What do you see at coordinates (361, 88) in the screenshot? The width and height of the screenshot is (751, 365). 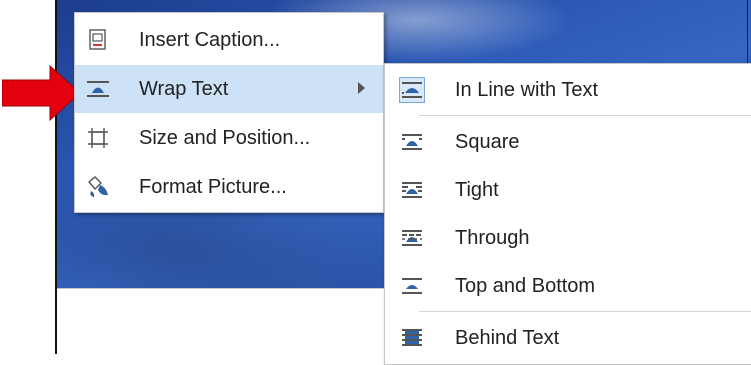 I see `submenu-chevron-icon` at bounding box center [361, 88].